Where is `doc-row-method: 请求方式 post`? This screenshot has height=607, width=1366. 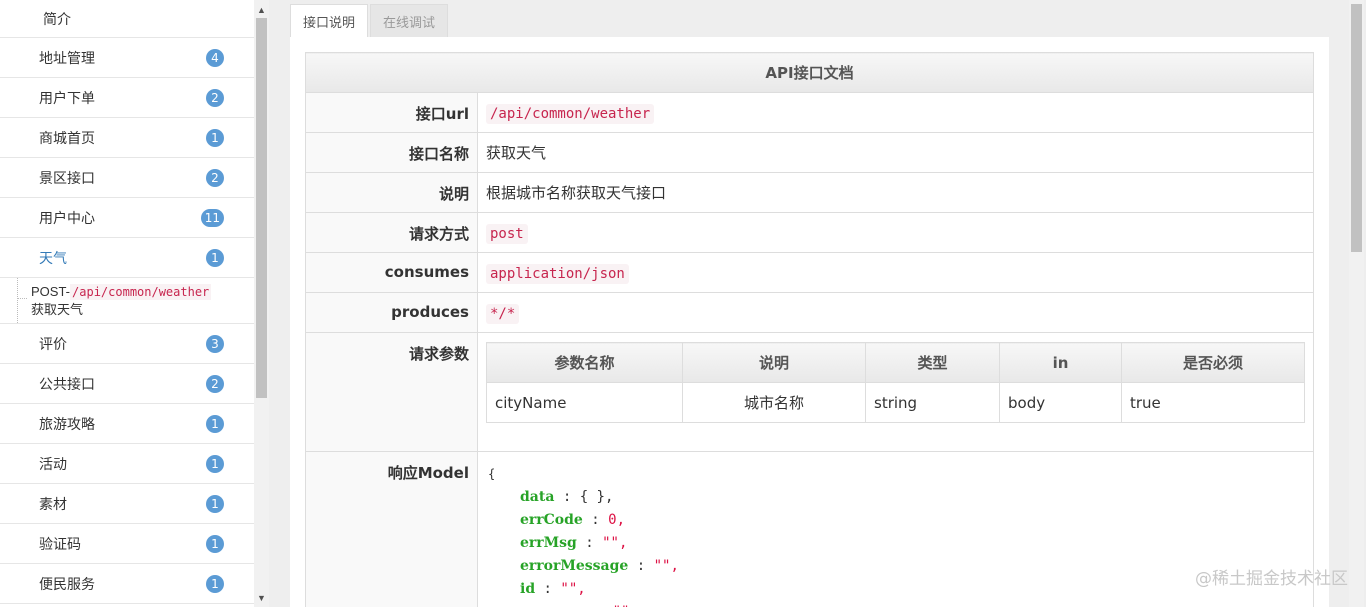 doc-row-method: 请求方式 post is located at coordinates (809, 232).